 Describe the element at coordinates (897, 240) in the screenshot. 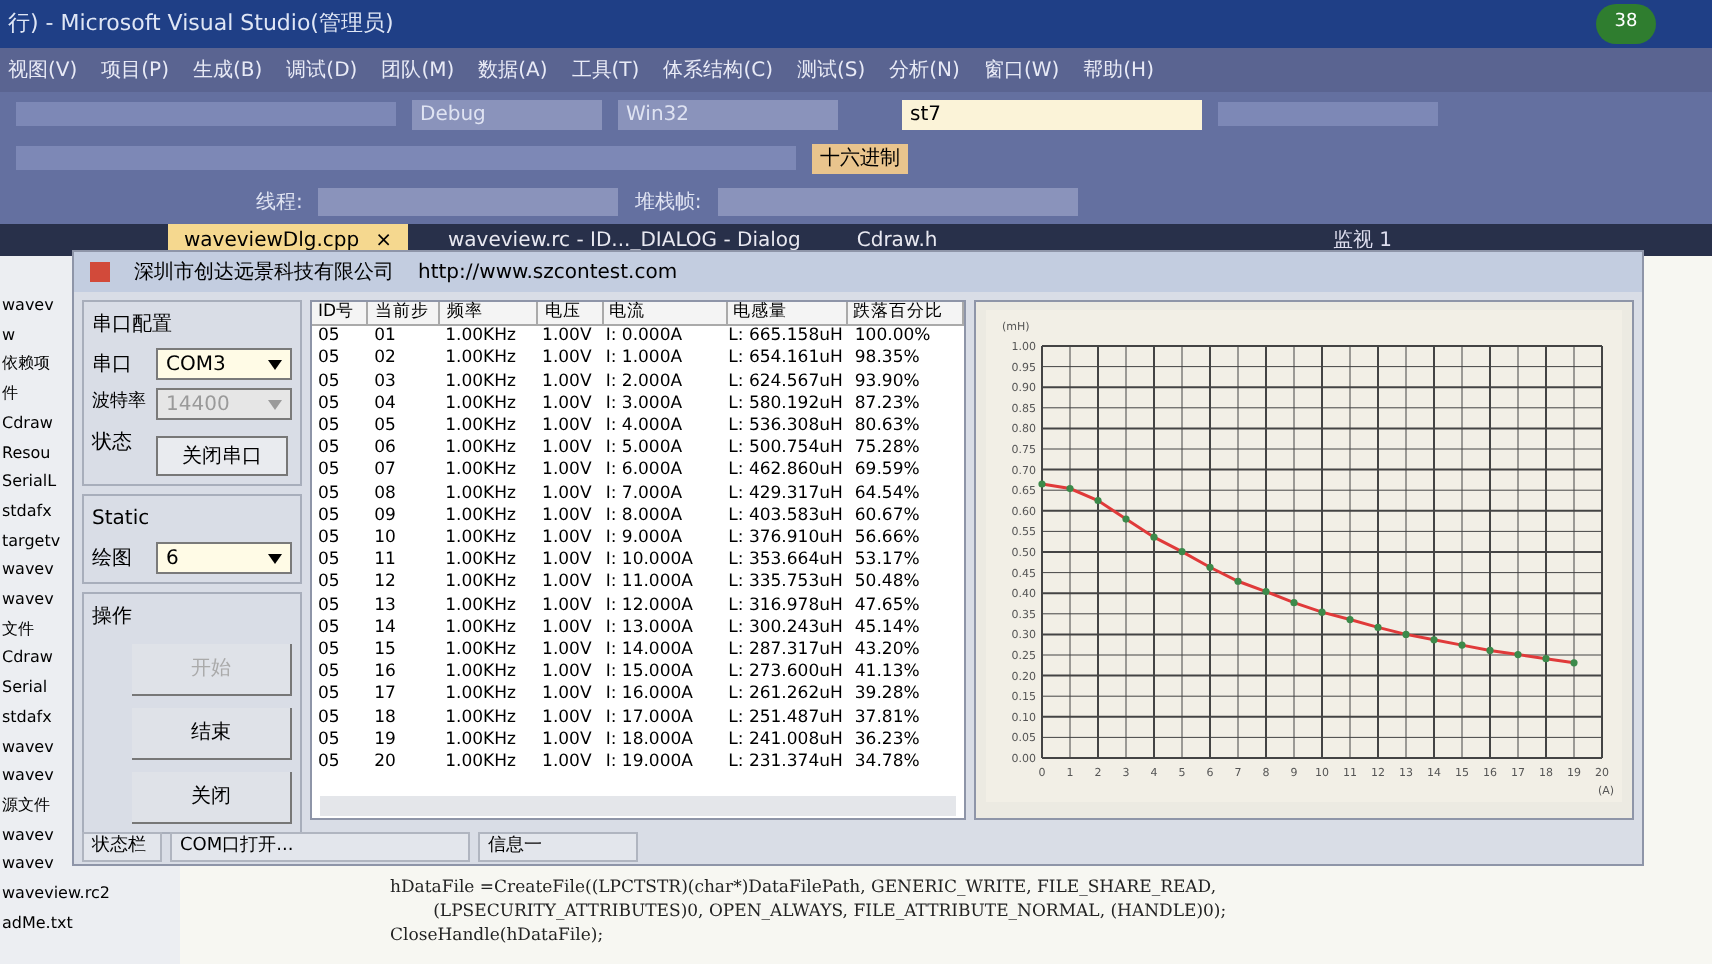

I see `document-tab: Cdraw.h` at that location.